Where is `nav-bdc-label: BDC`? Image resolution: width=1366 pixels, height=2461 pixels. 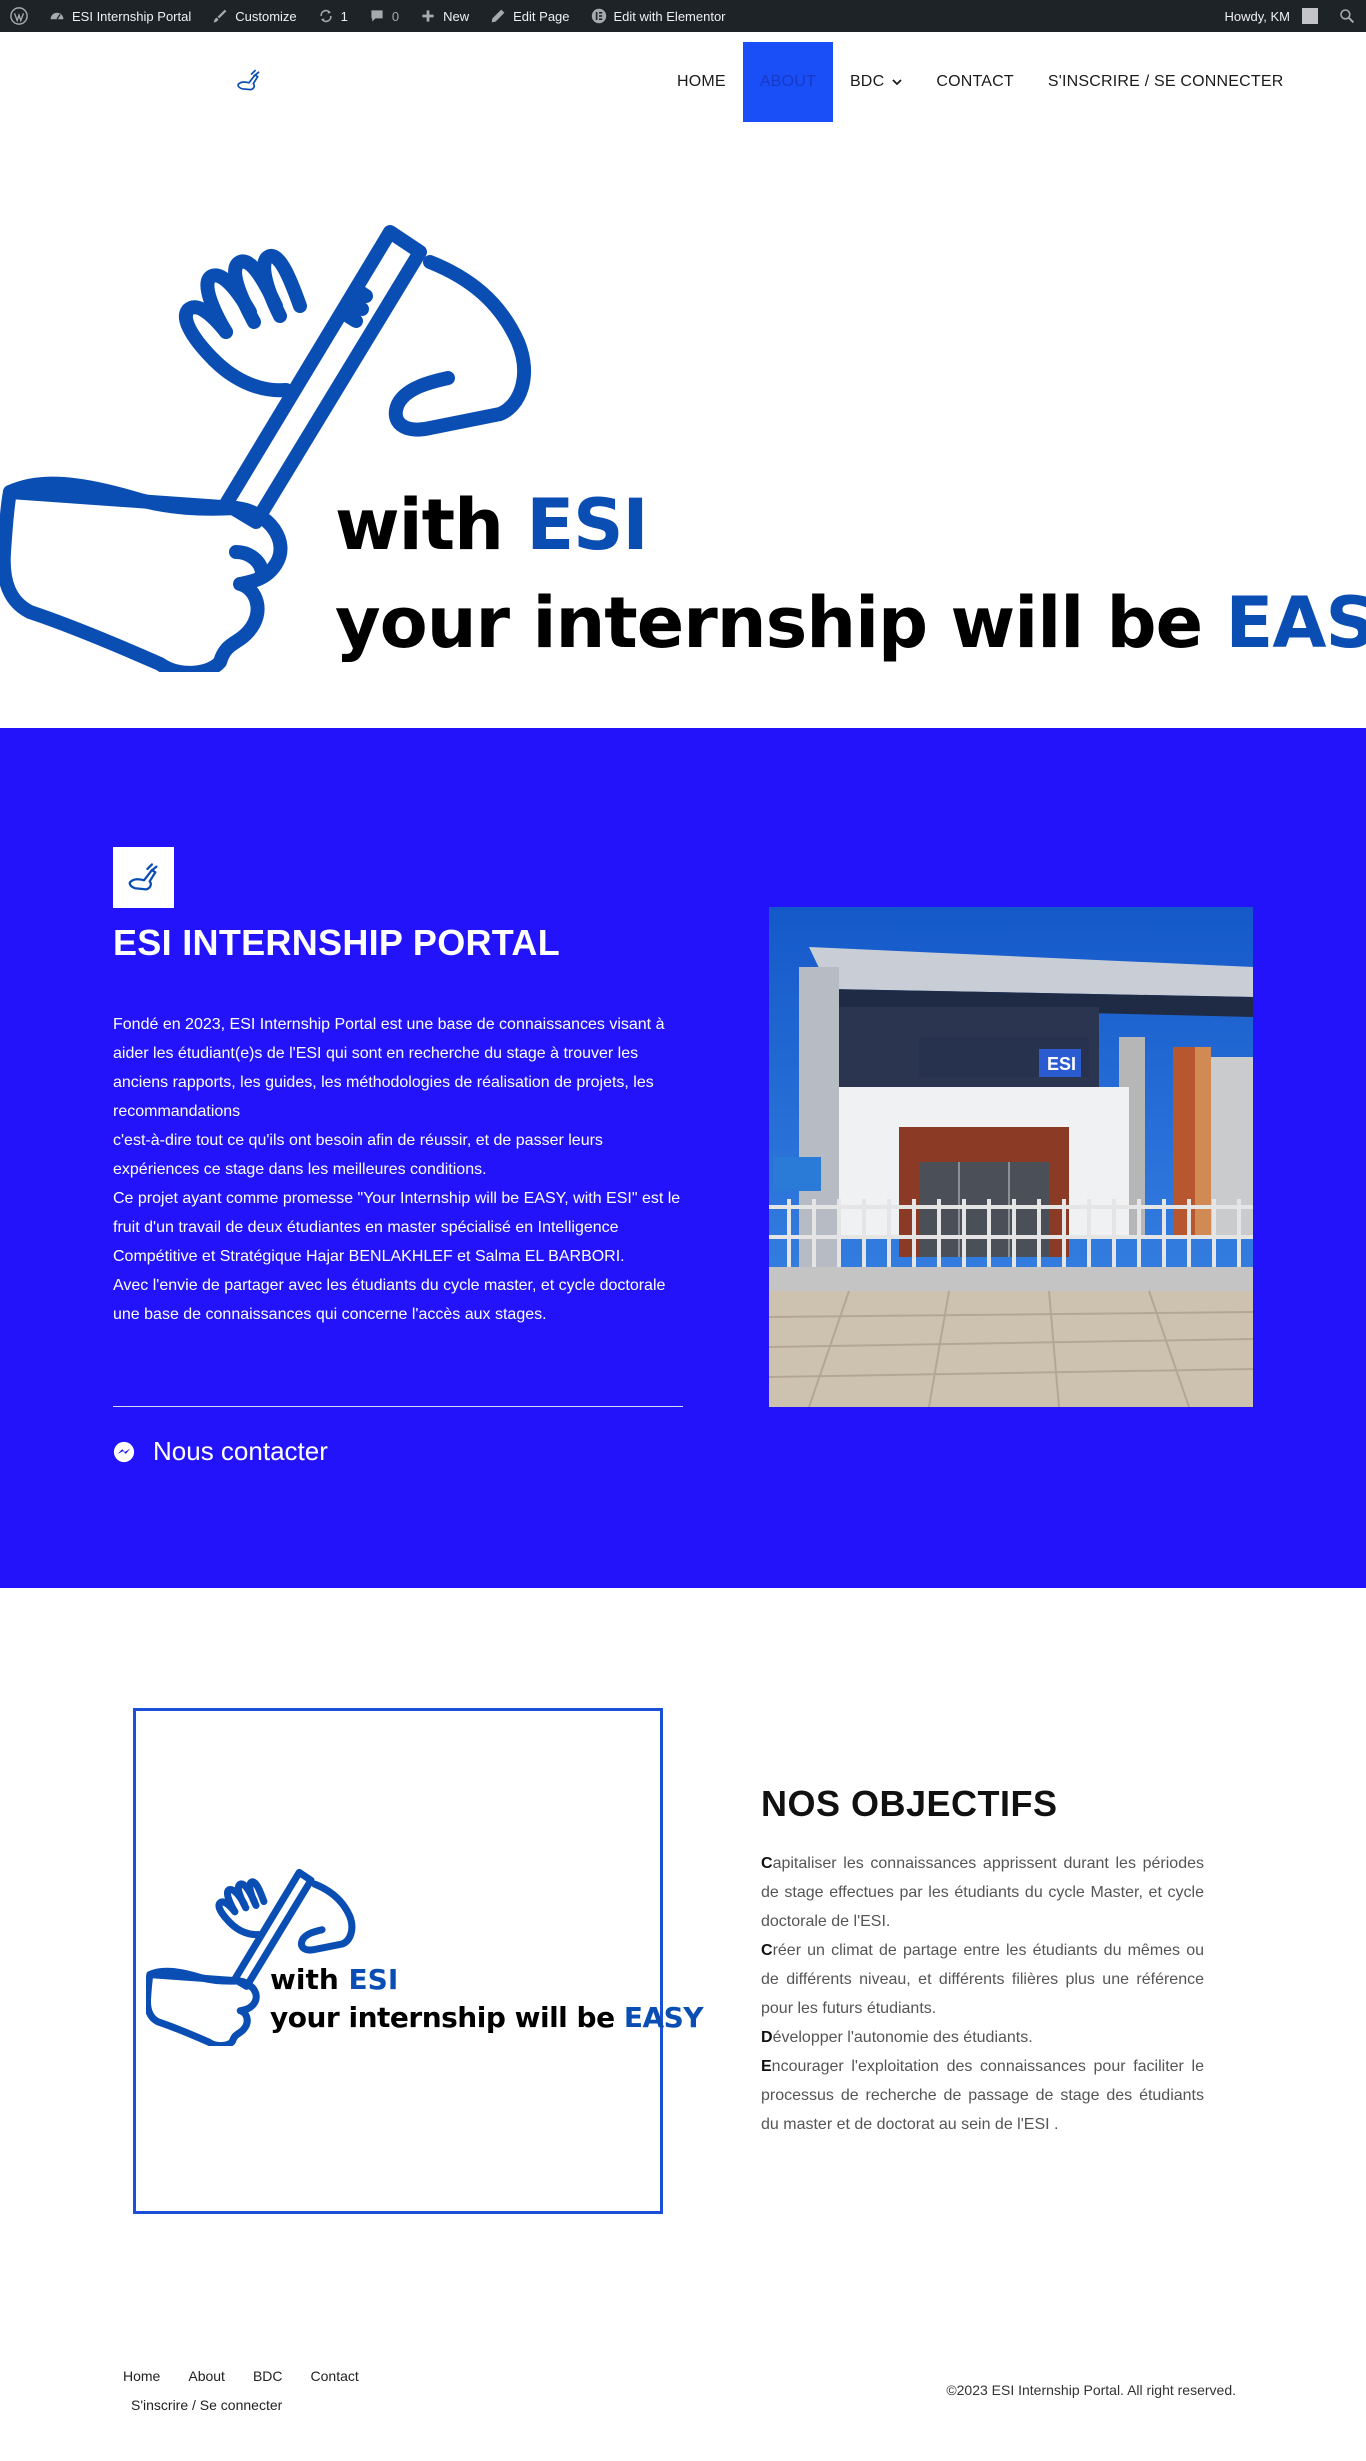
nav-bdc-label: BDC is located at coordinates (867, 81).